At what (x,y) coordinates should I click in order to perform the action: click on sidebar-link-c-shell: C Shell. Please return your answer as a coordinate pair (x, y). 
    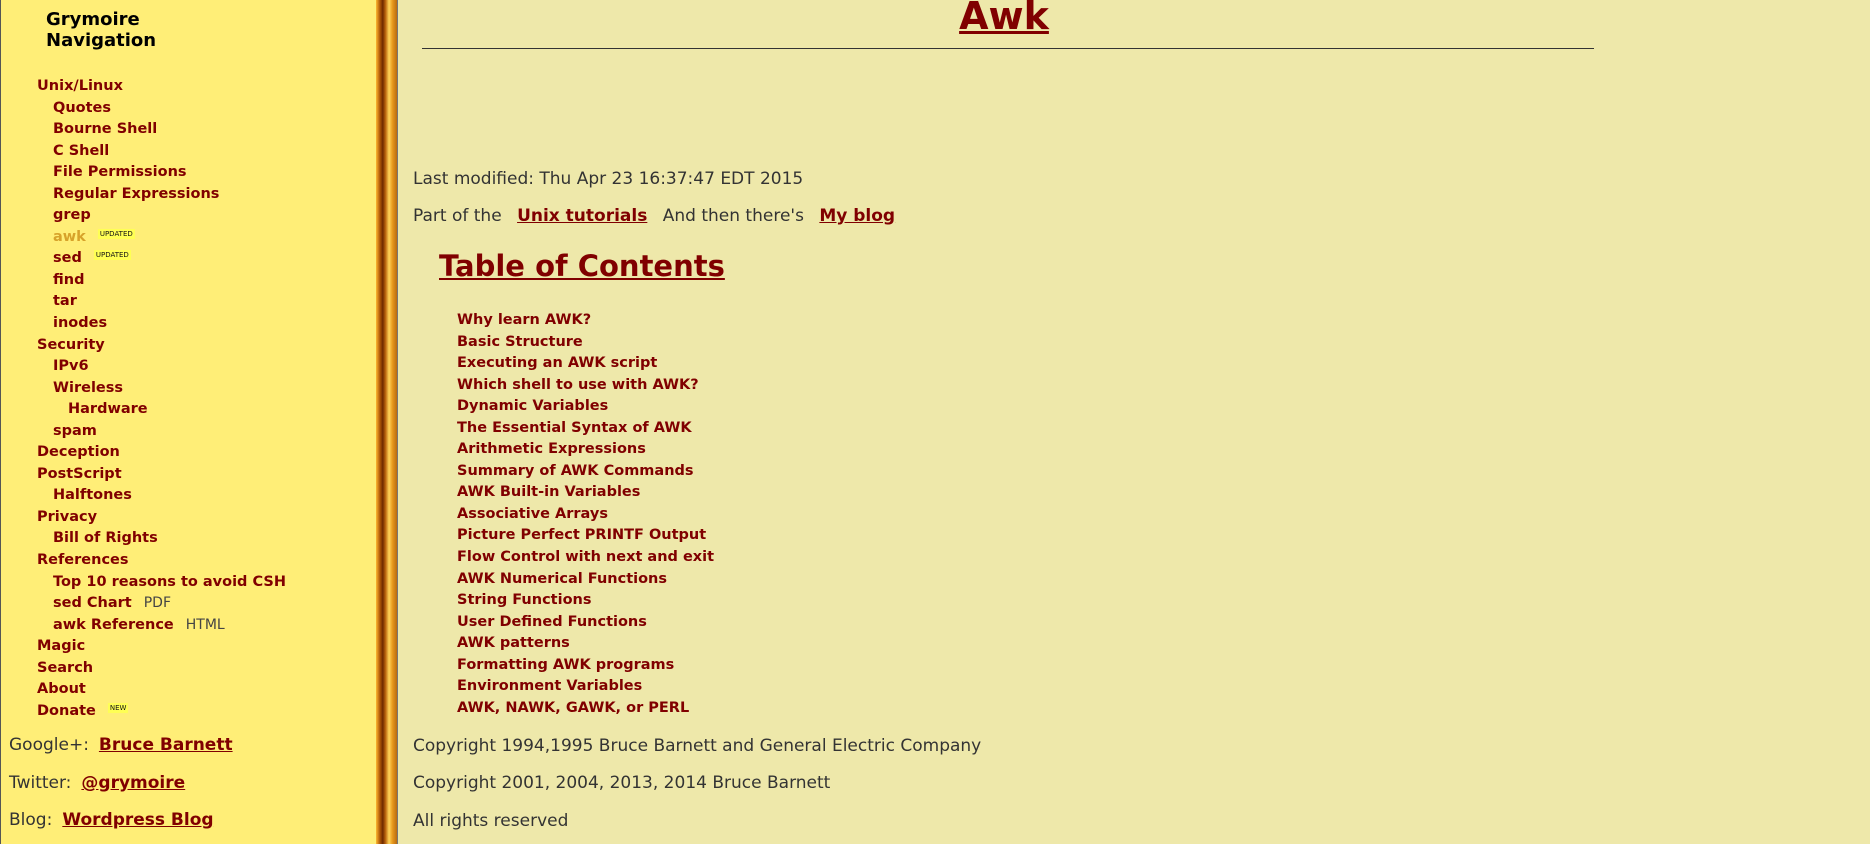
    Looking at the image, I should click on (81, 151).